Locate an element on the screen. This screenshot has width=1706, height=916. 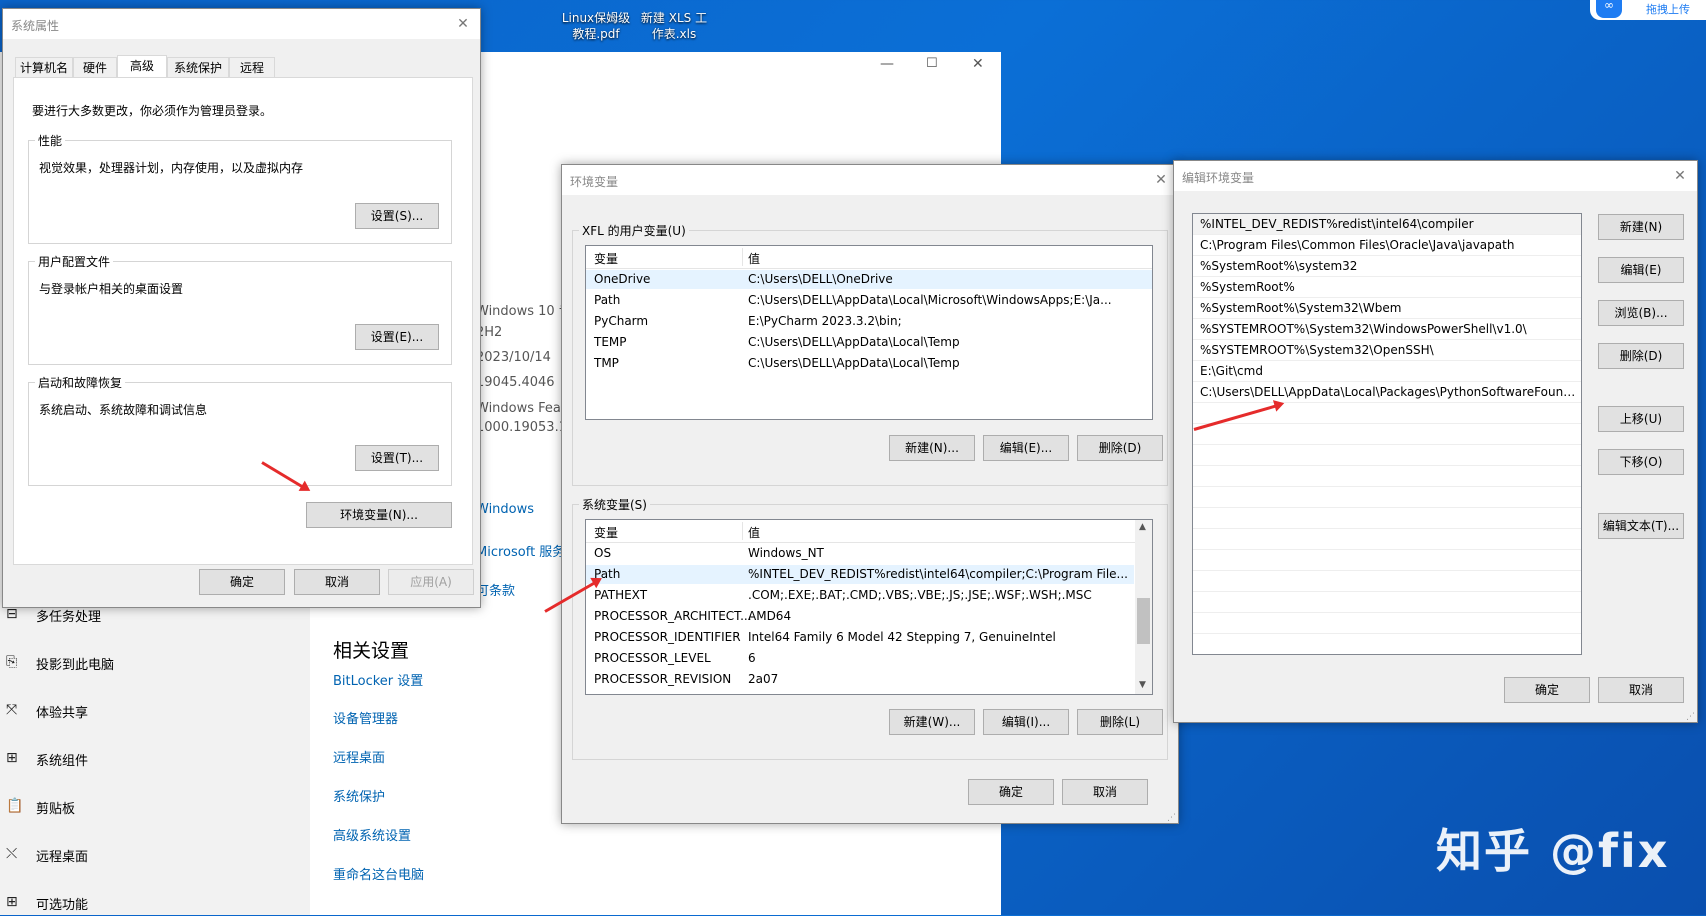
nav-item-optional: ⊞ 可选功能 is located at coordinates (145, 904).